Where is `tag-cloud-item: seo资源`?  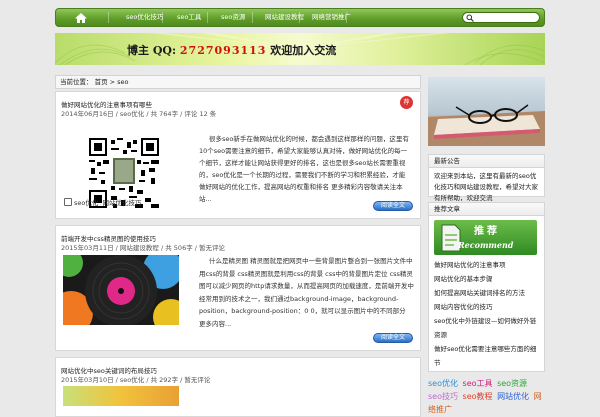 tag-cloud-item: seo资源 is located at coordinates (512, 383).